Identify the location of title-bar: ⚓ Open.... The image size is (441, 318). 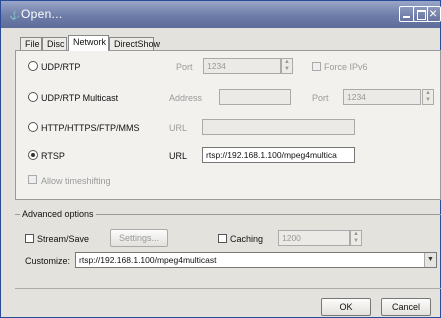
(221, 14).